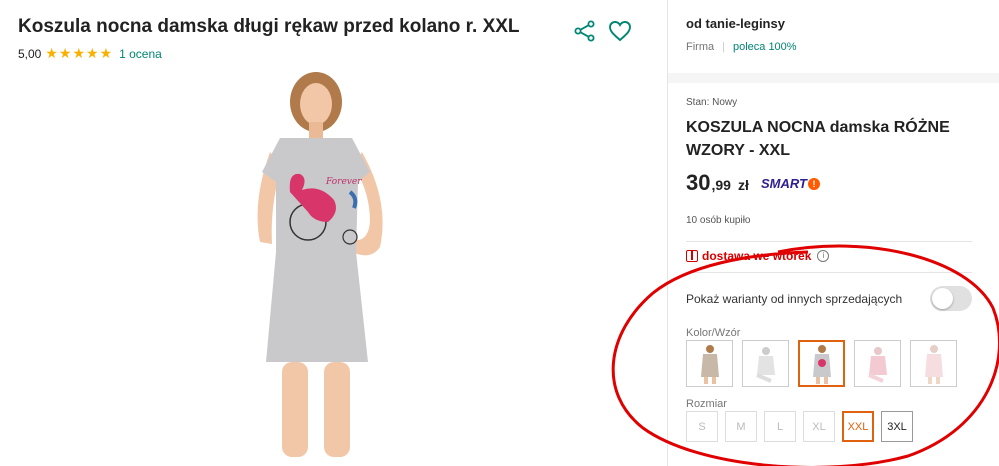 This screenshot has height=466, width=999. I want to click on seller-name-link: od tanie-leginsy, so click(735, 23).